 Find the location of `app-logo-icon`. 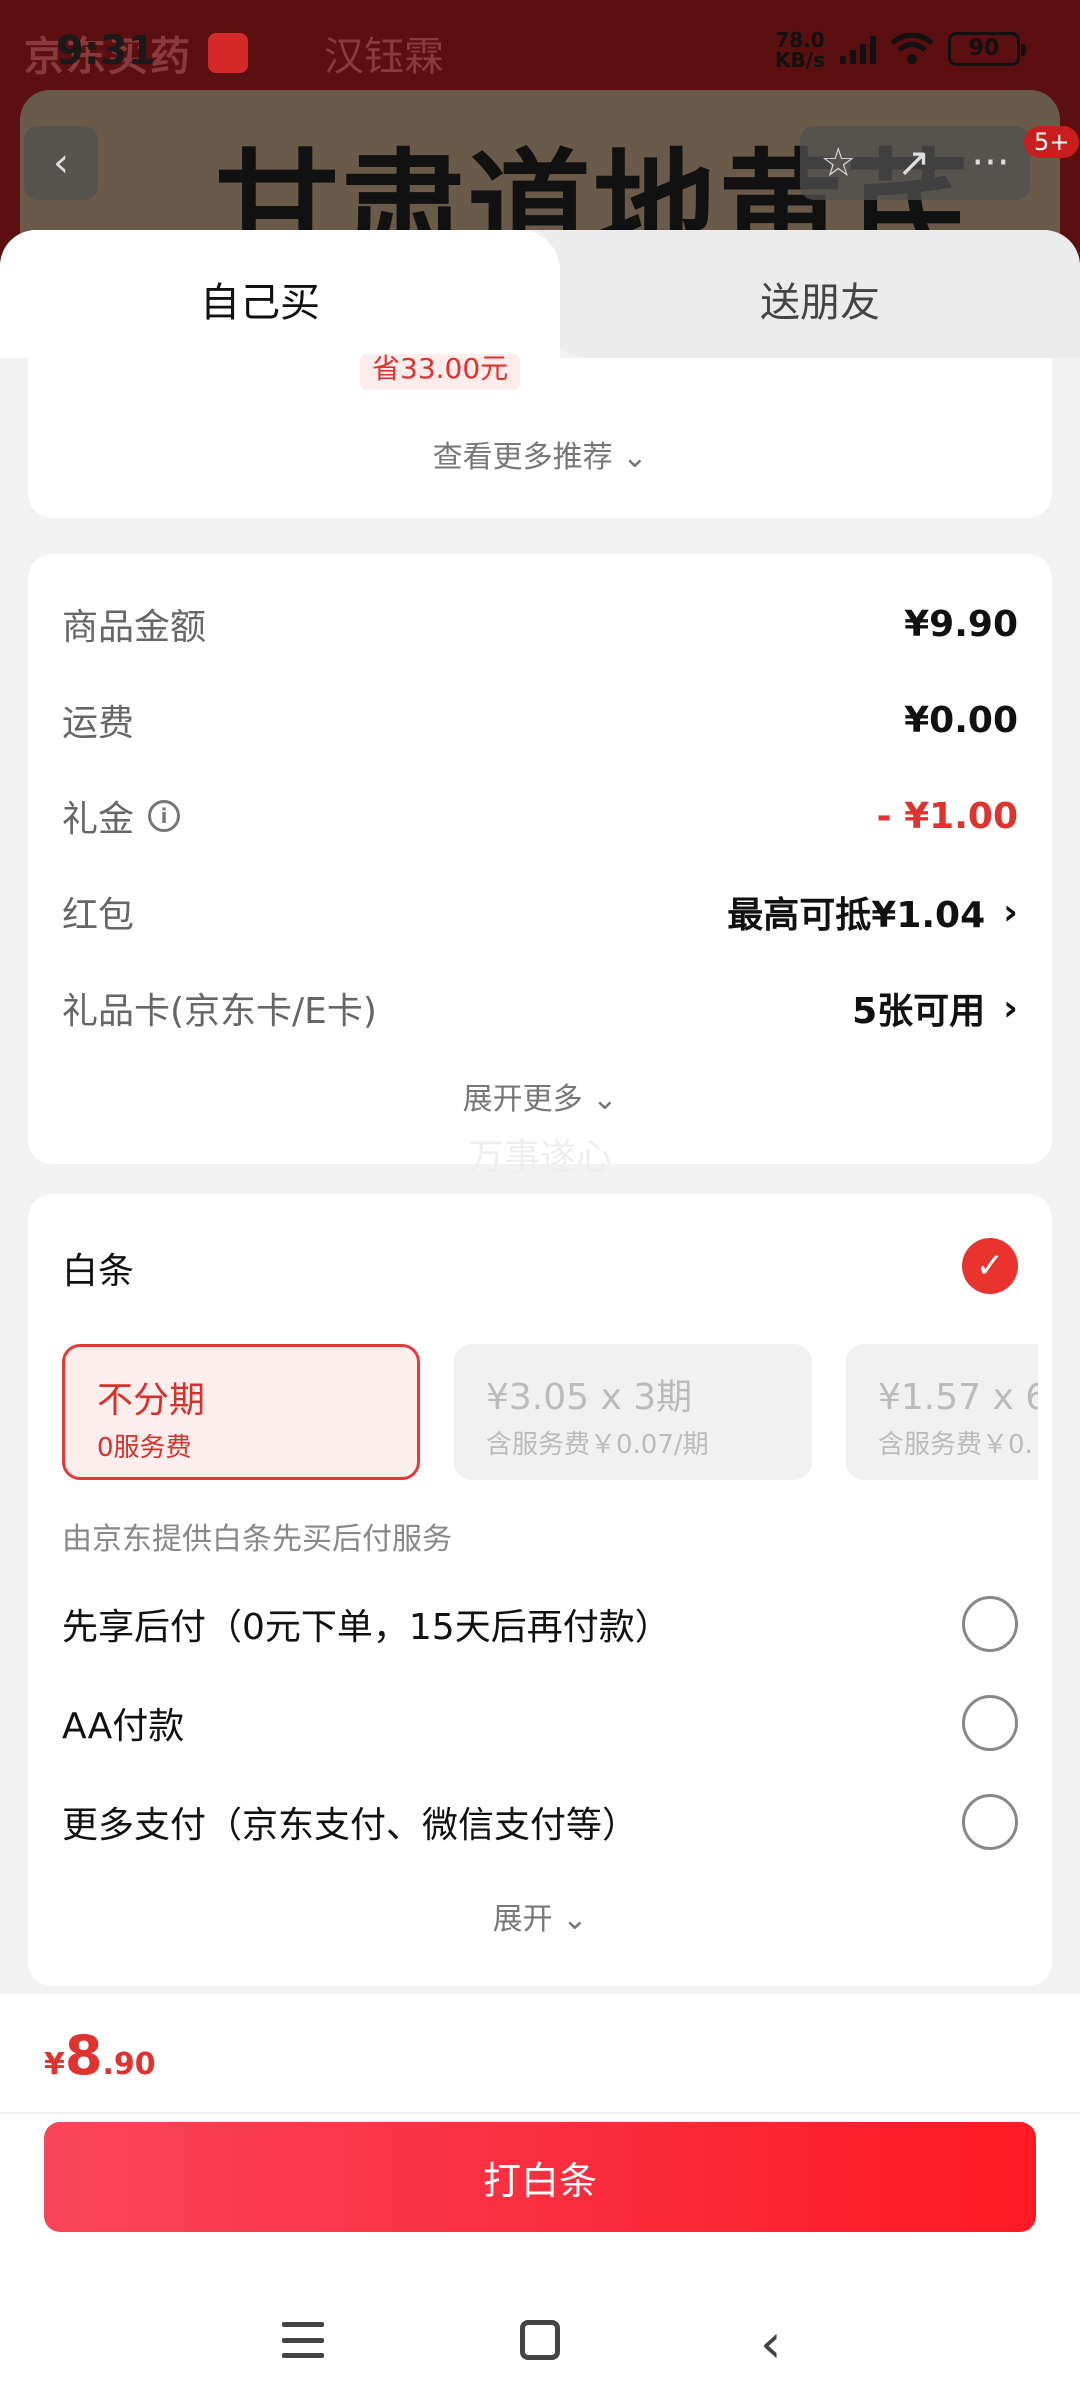

app-logo-icon is located at coordinates (228, 53).